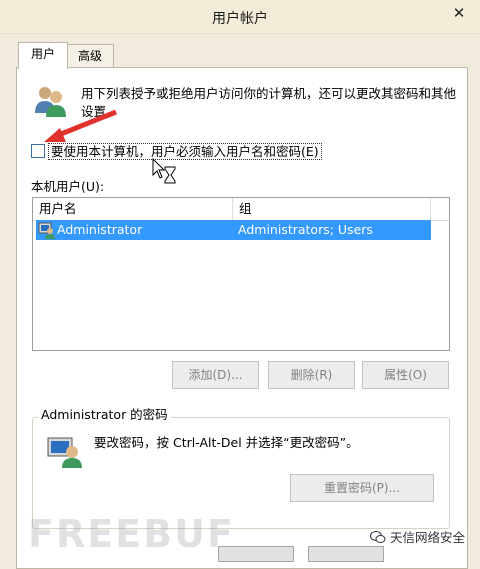  I want to click on password-description: 要改密码，按 Ctrl-Alt-Del 并选择“更改密码”。, so click(226, 442).